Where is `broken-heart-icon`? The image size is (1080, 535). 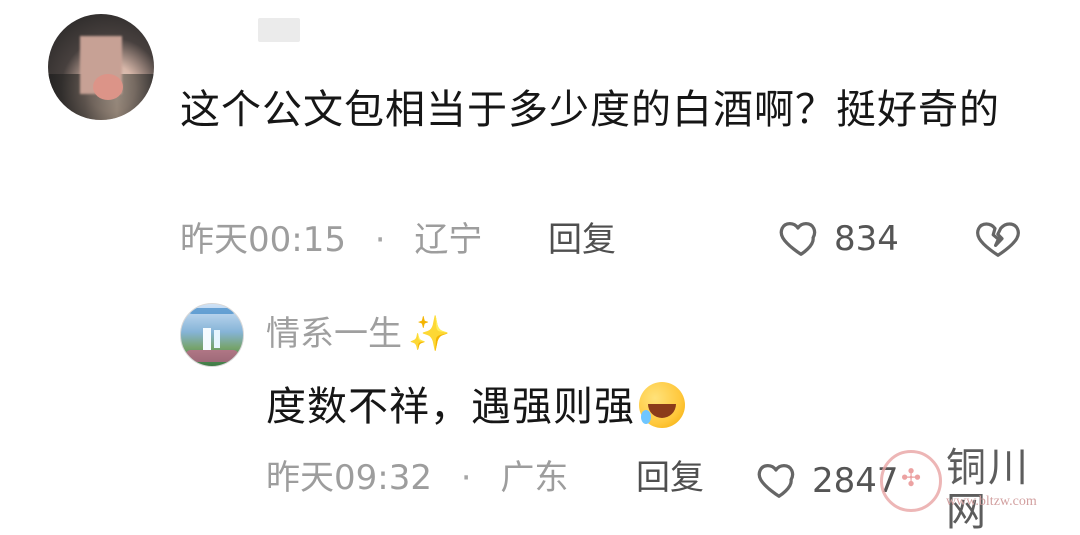
broken-heart-icon is located at coordinates (998, 244).